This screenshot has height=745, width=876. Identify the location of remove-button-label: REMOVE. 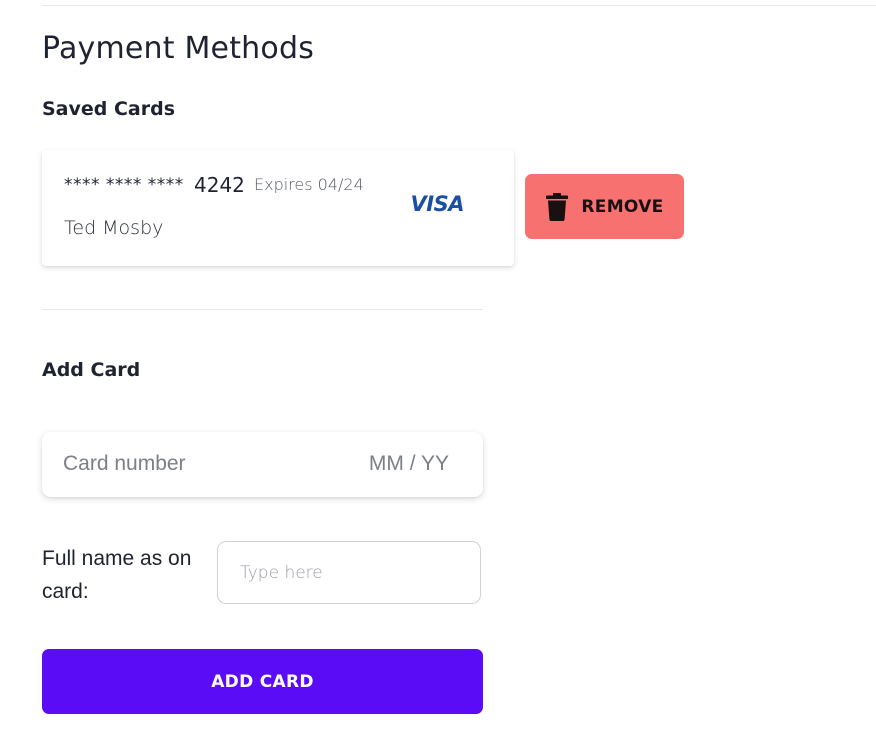
(622, 206).